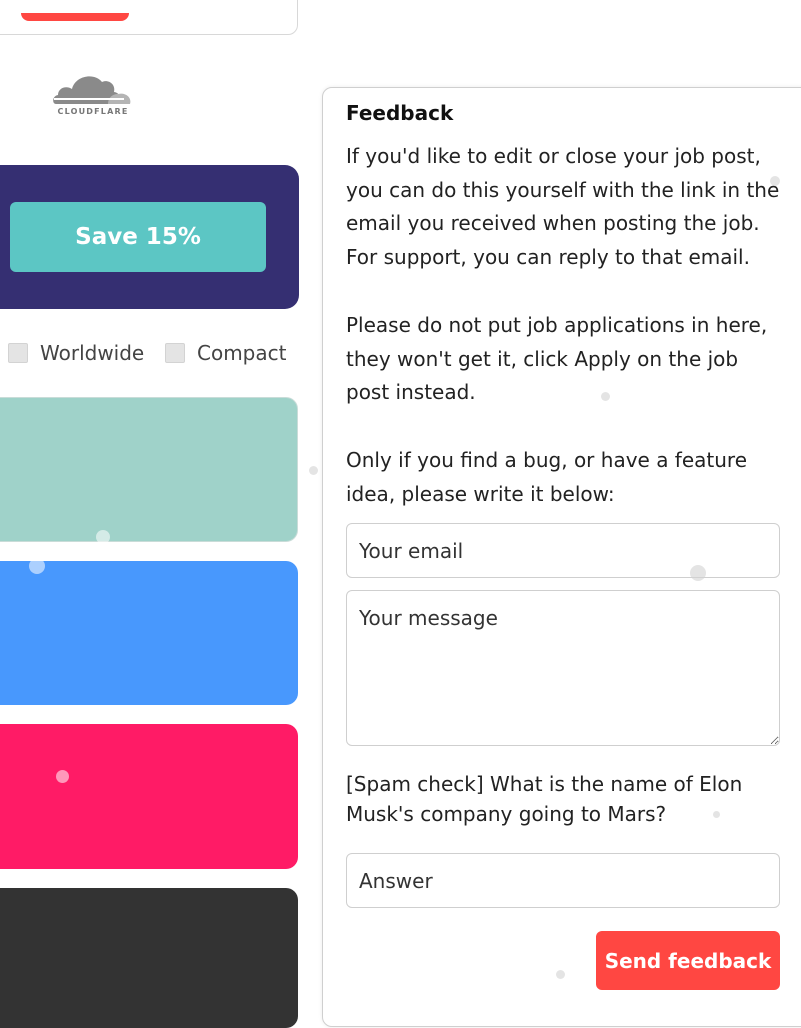  I want to click on compact-label: Compact, so click(242, 353).